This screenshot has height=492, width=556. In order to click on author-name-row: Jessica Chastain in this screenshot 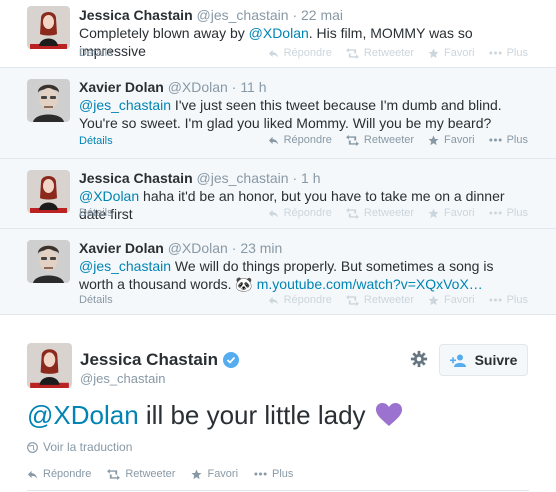, I will do `click(159, 360)`.